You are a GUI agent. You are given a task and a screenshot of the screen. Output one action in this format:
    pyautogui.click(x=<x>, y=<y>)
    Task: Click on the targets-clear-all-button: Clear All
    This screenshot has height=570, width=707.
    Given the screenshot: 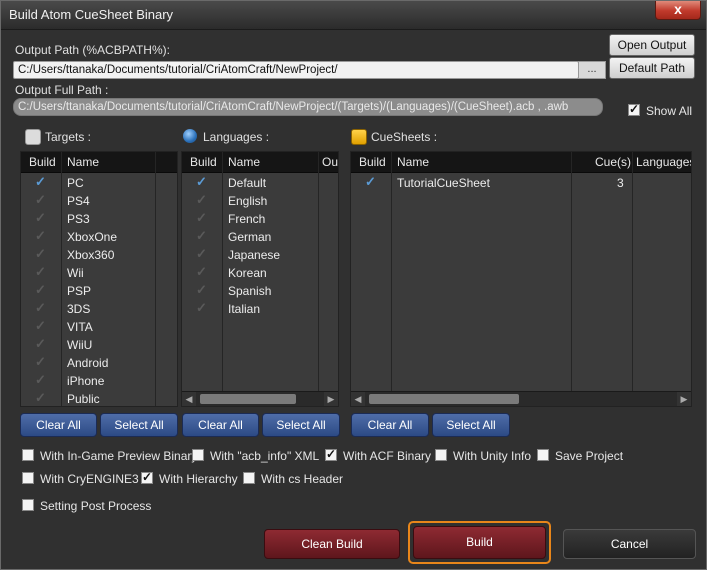 What is the action you would take?
    pyautogui.click(x=58, y=425)
    